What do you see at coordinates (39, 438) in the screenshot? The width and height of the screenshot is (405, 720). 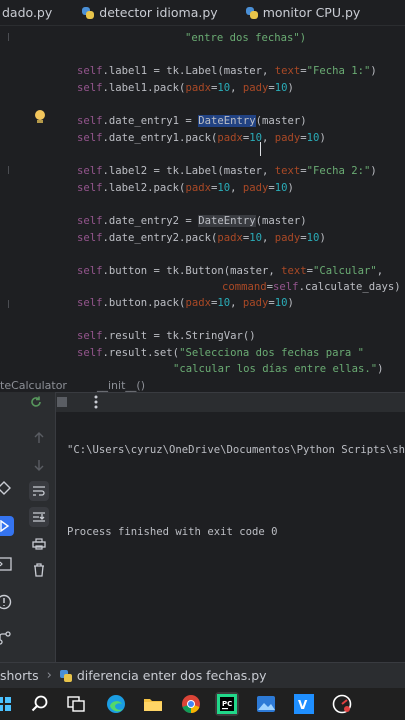 I see `arrow-up-icon` at bounding box center [39, 438].